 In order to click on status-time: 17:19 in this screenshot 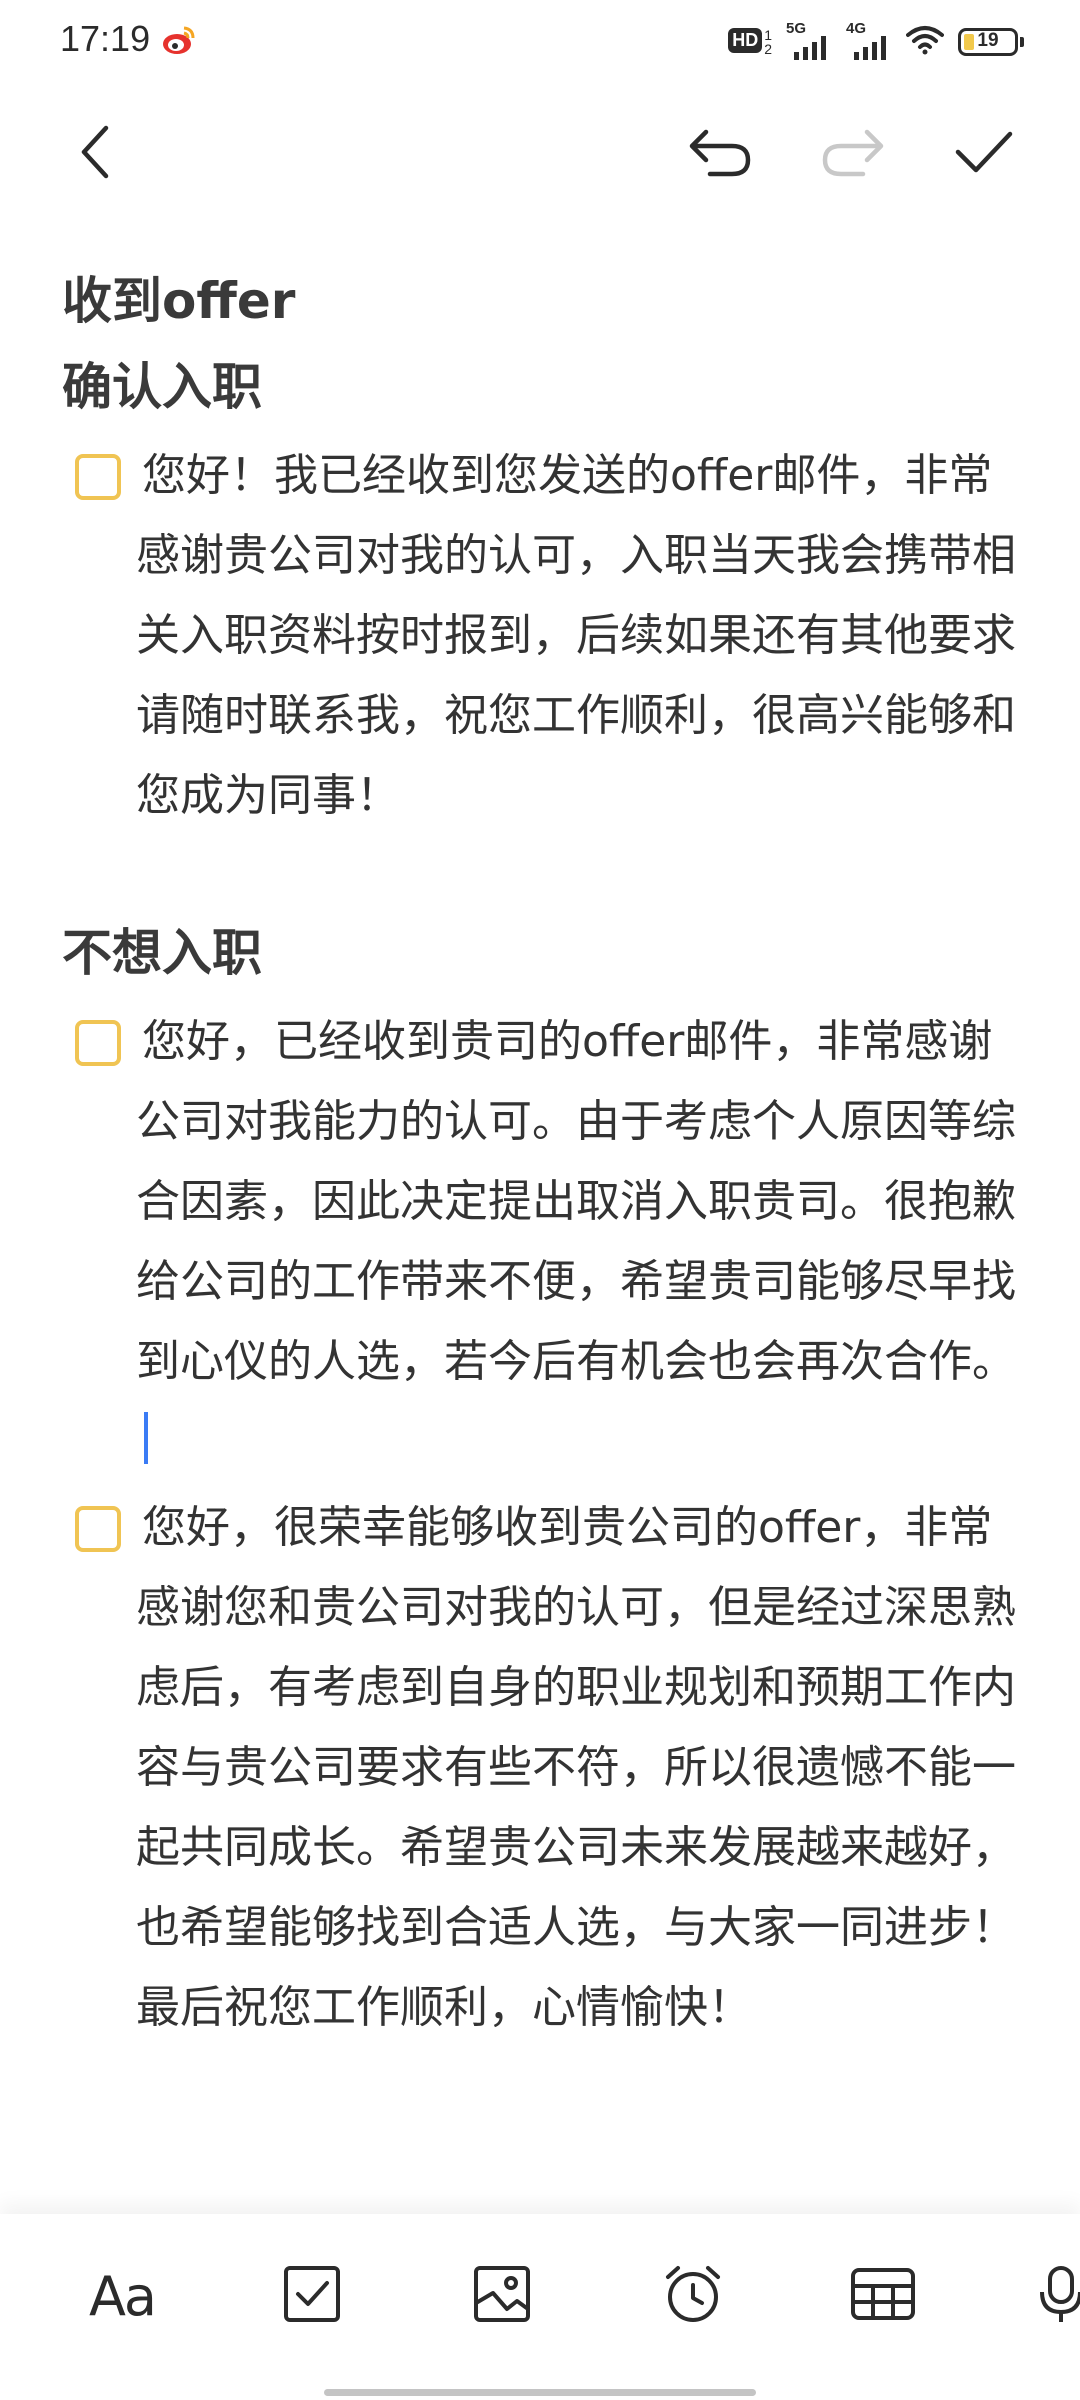, I will do `click(105, 38)`.